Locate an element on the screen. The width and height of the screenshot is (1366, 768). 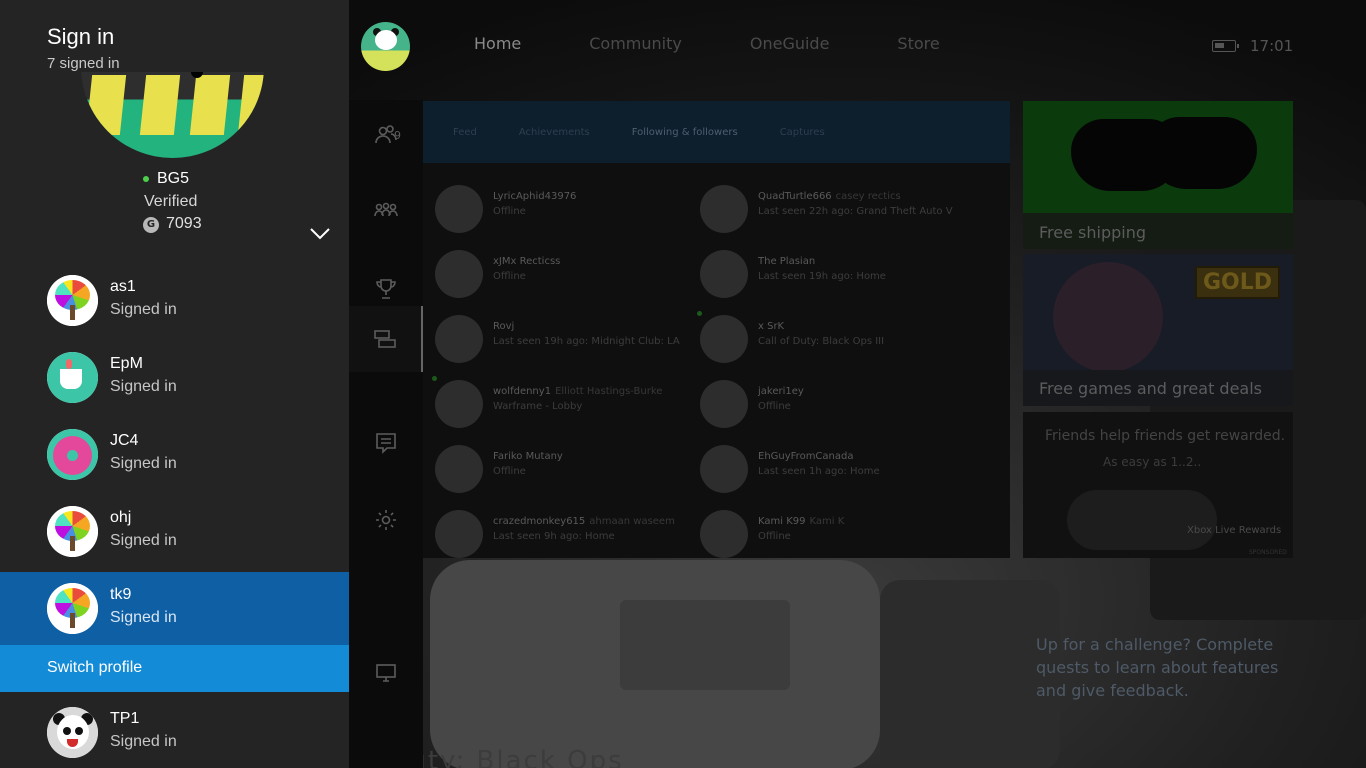
tab-captures: Captures is located at coordinates (802, 132).